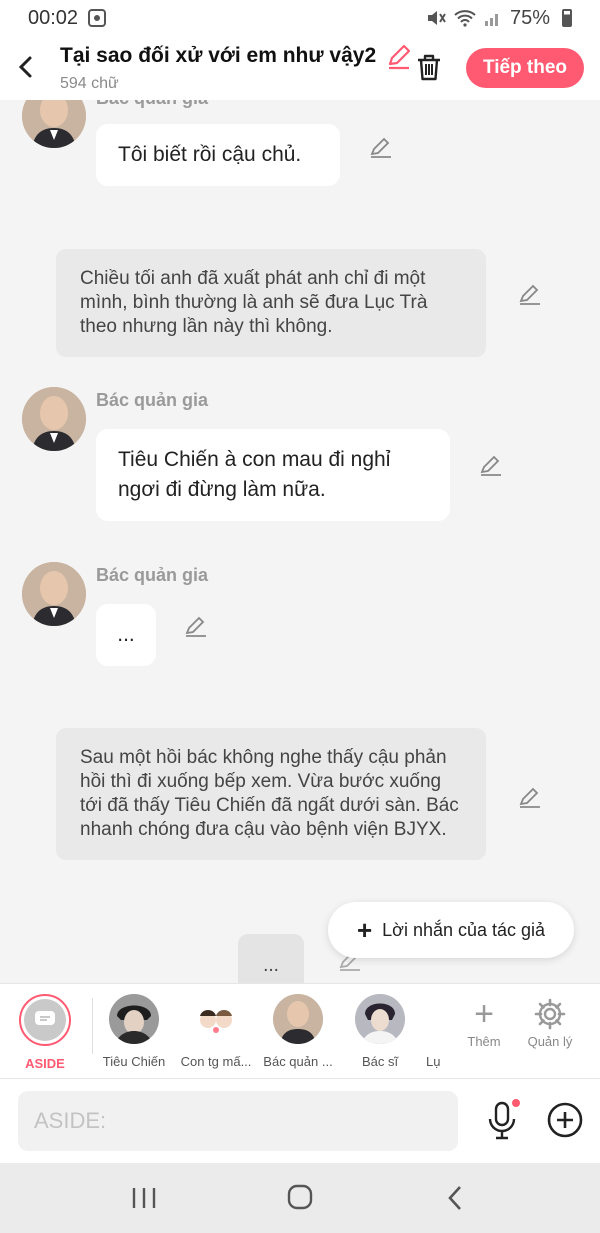 This screenshot has height=1233, width=600. I want to click on character-name: ASIDE, so click(45, 1063).